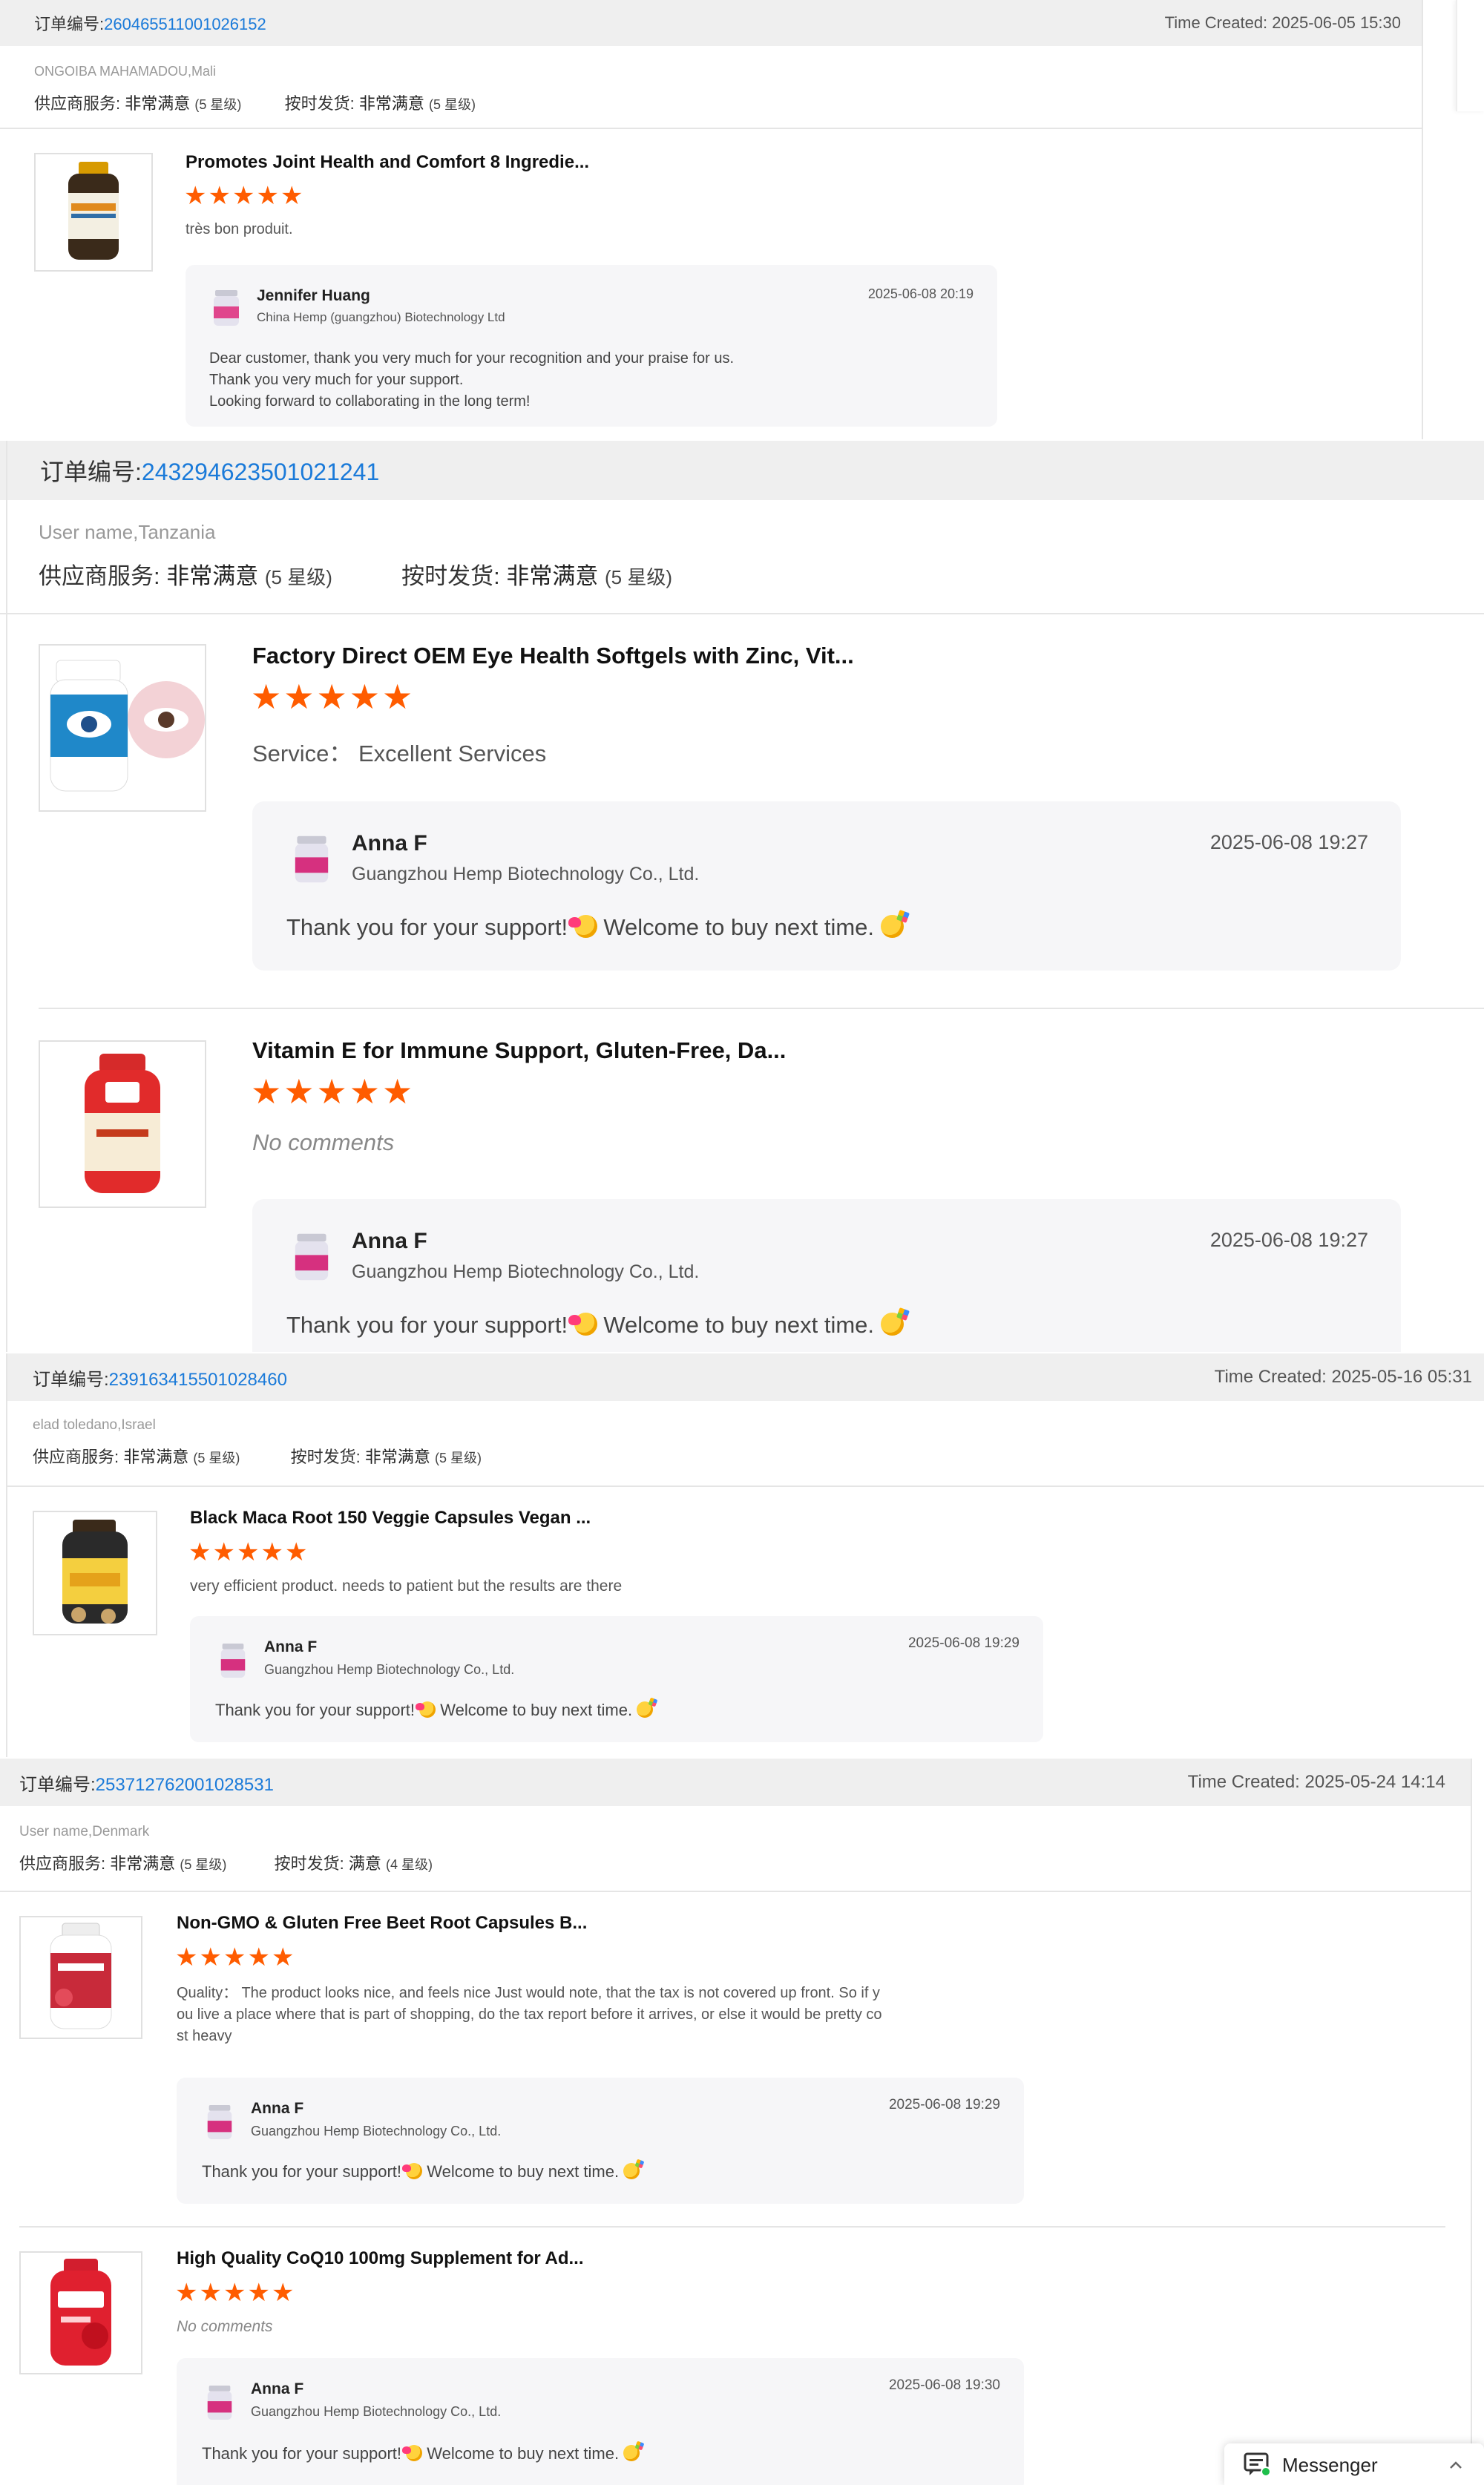  What do you see at coordinates (260, 472) in the screenshot?
I see `order-number-link: 243294623501021241` at bounding box center [260, 472].